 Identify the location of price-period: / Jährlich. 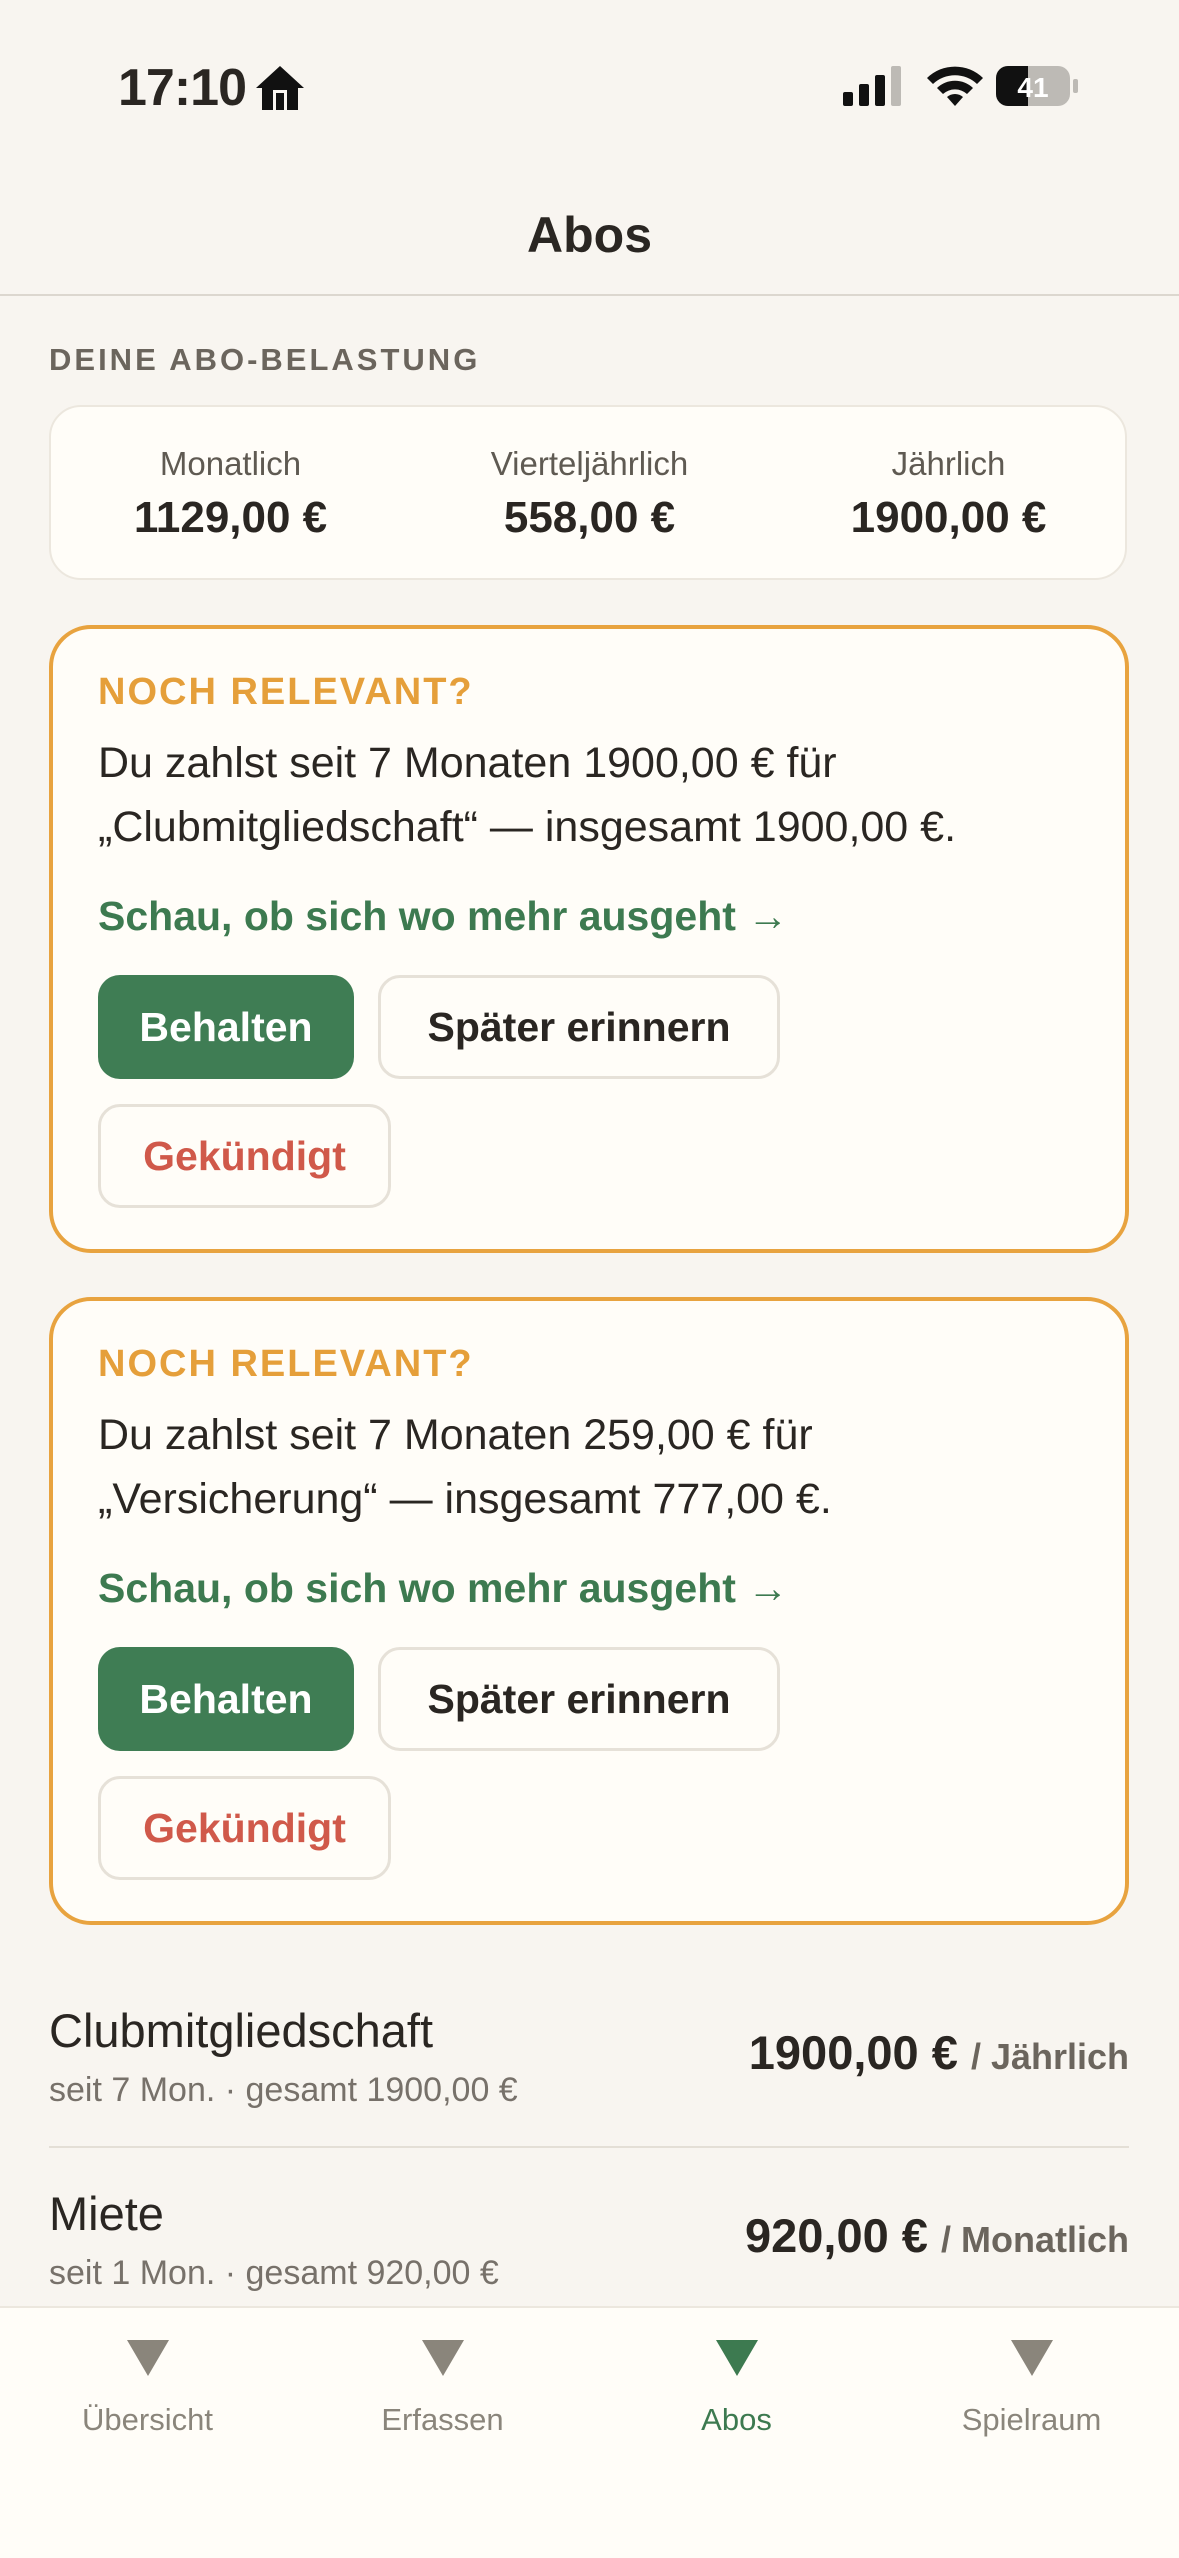
(1049, 2056).